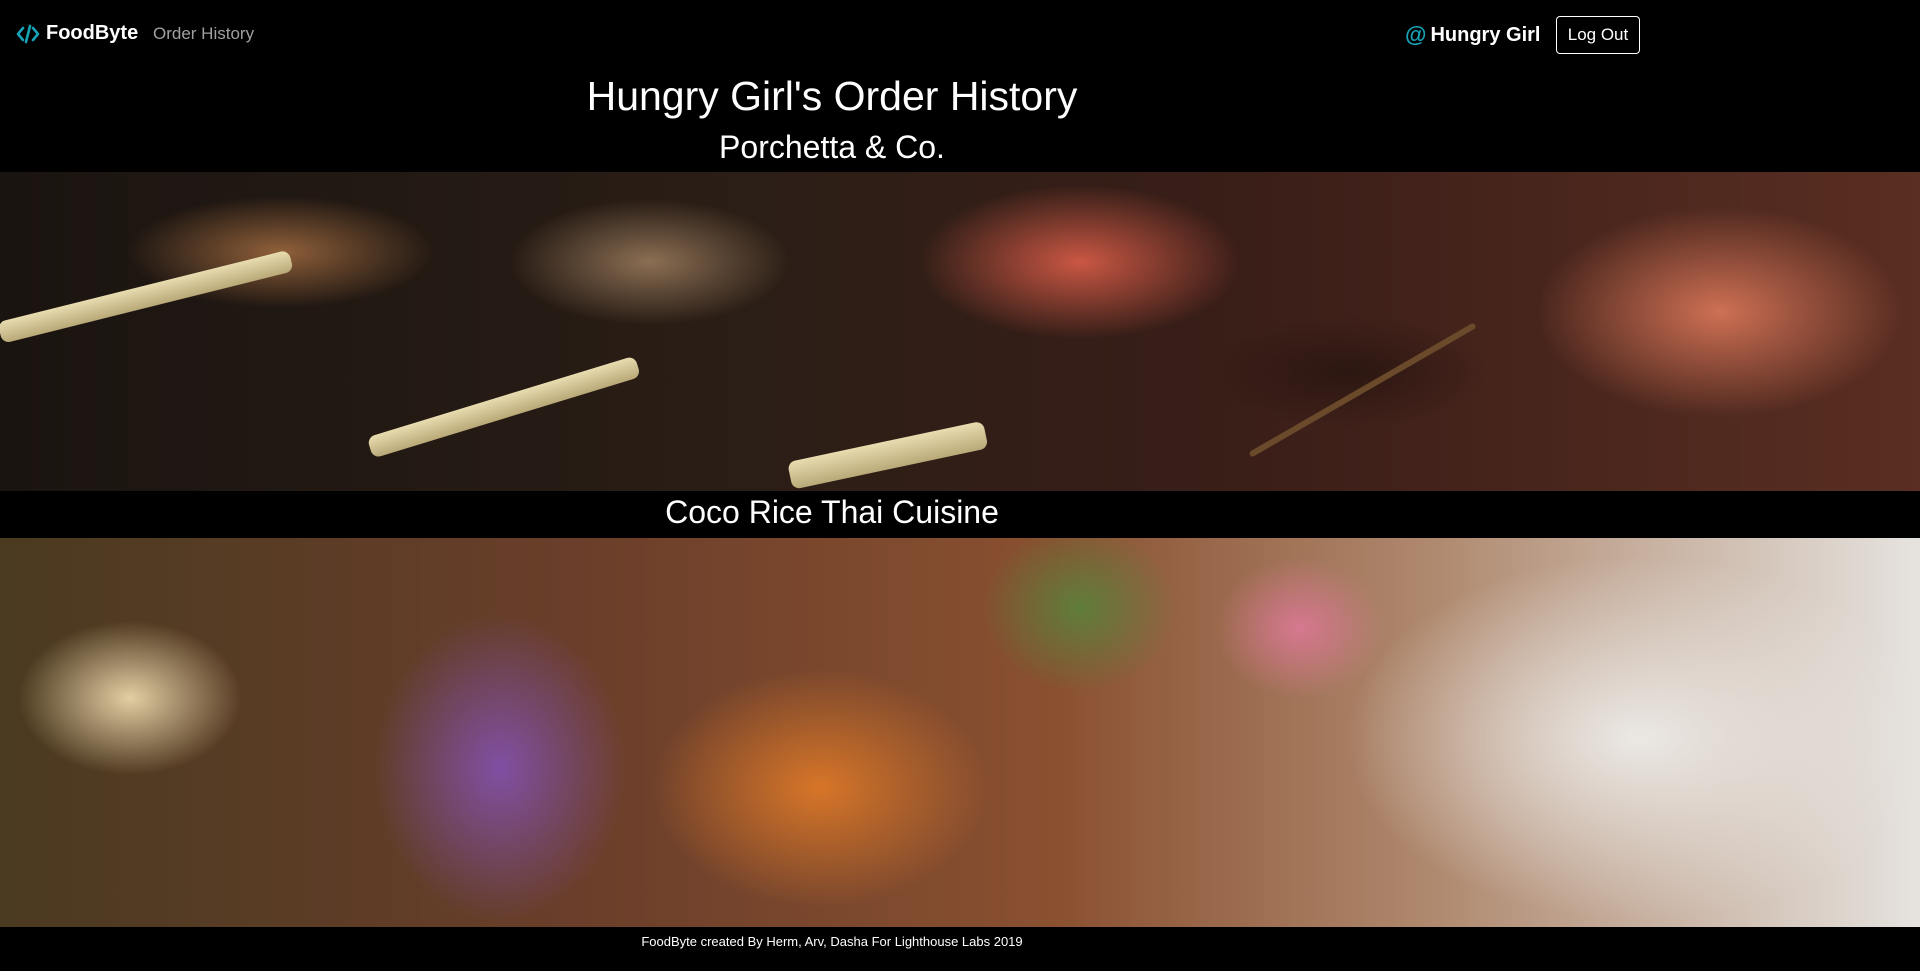 This screenshot has height=971, width=1920. I want to click on at-icon: @, so click(1416, 34).